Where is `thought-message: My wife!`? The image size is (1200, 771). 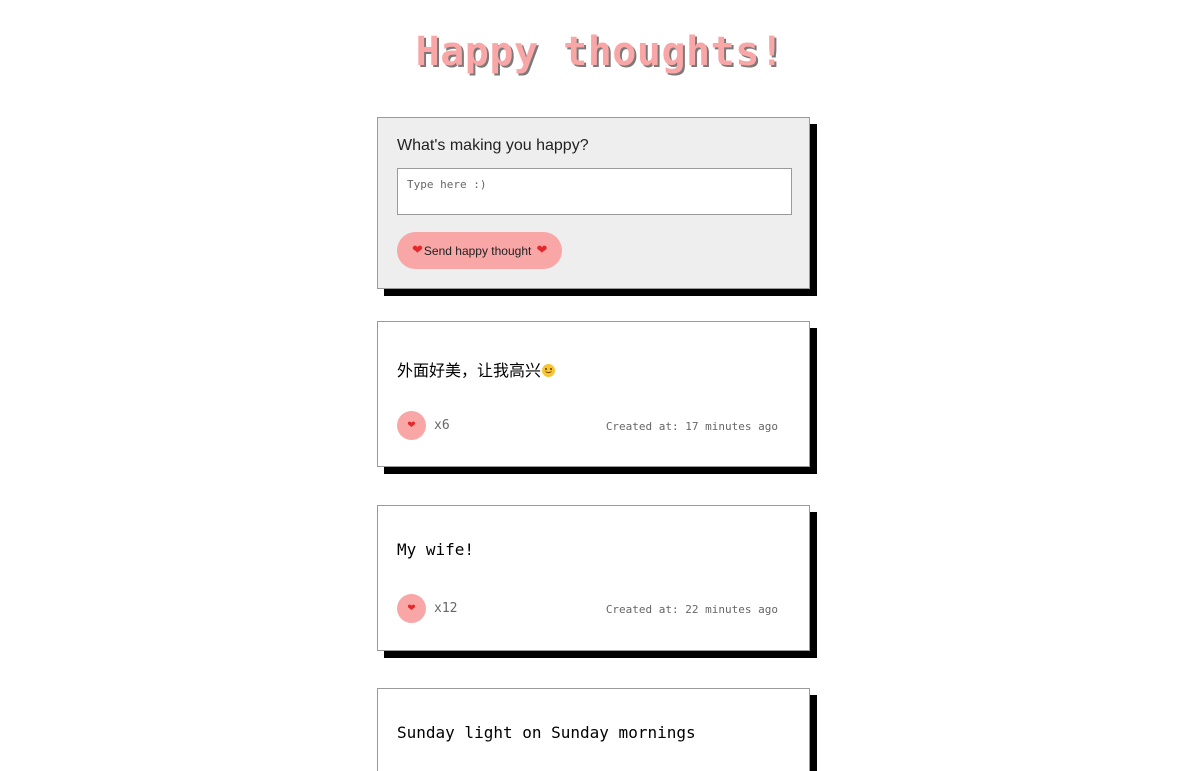 thought-message: My wife! is located at coordinates (436, 549).